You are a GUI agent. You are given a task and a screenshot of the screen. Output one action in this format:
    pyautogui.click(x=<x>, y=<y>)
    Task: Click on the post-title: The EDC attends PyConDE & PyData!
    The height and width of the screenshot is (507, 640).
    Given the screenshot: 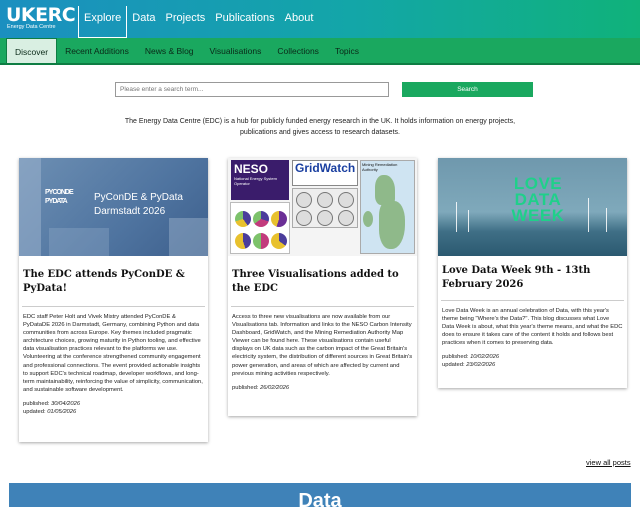 What is the action you would take?
    pyautogui.click(x=113, y=282)
    